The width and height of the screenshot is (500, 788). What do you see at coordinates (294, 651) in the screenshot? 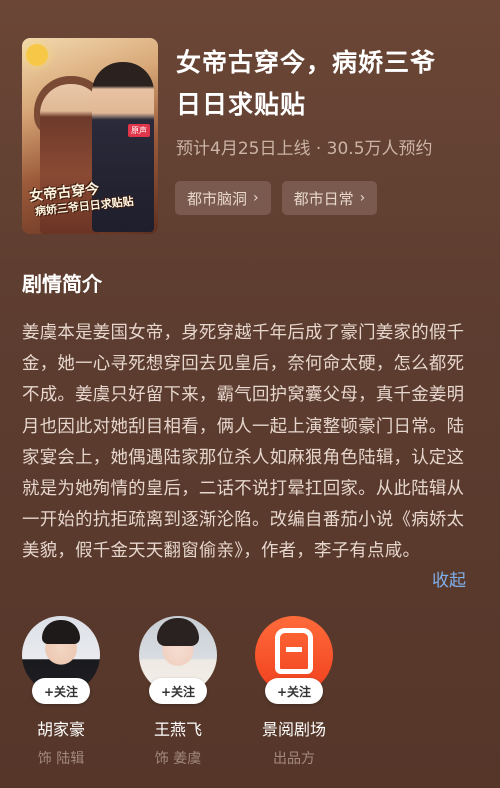
I see `logo-mark` at bounding box center [294, 651].